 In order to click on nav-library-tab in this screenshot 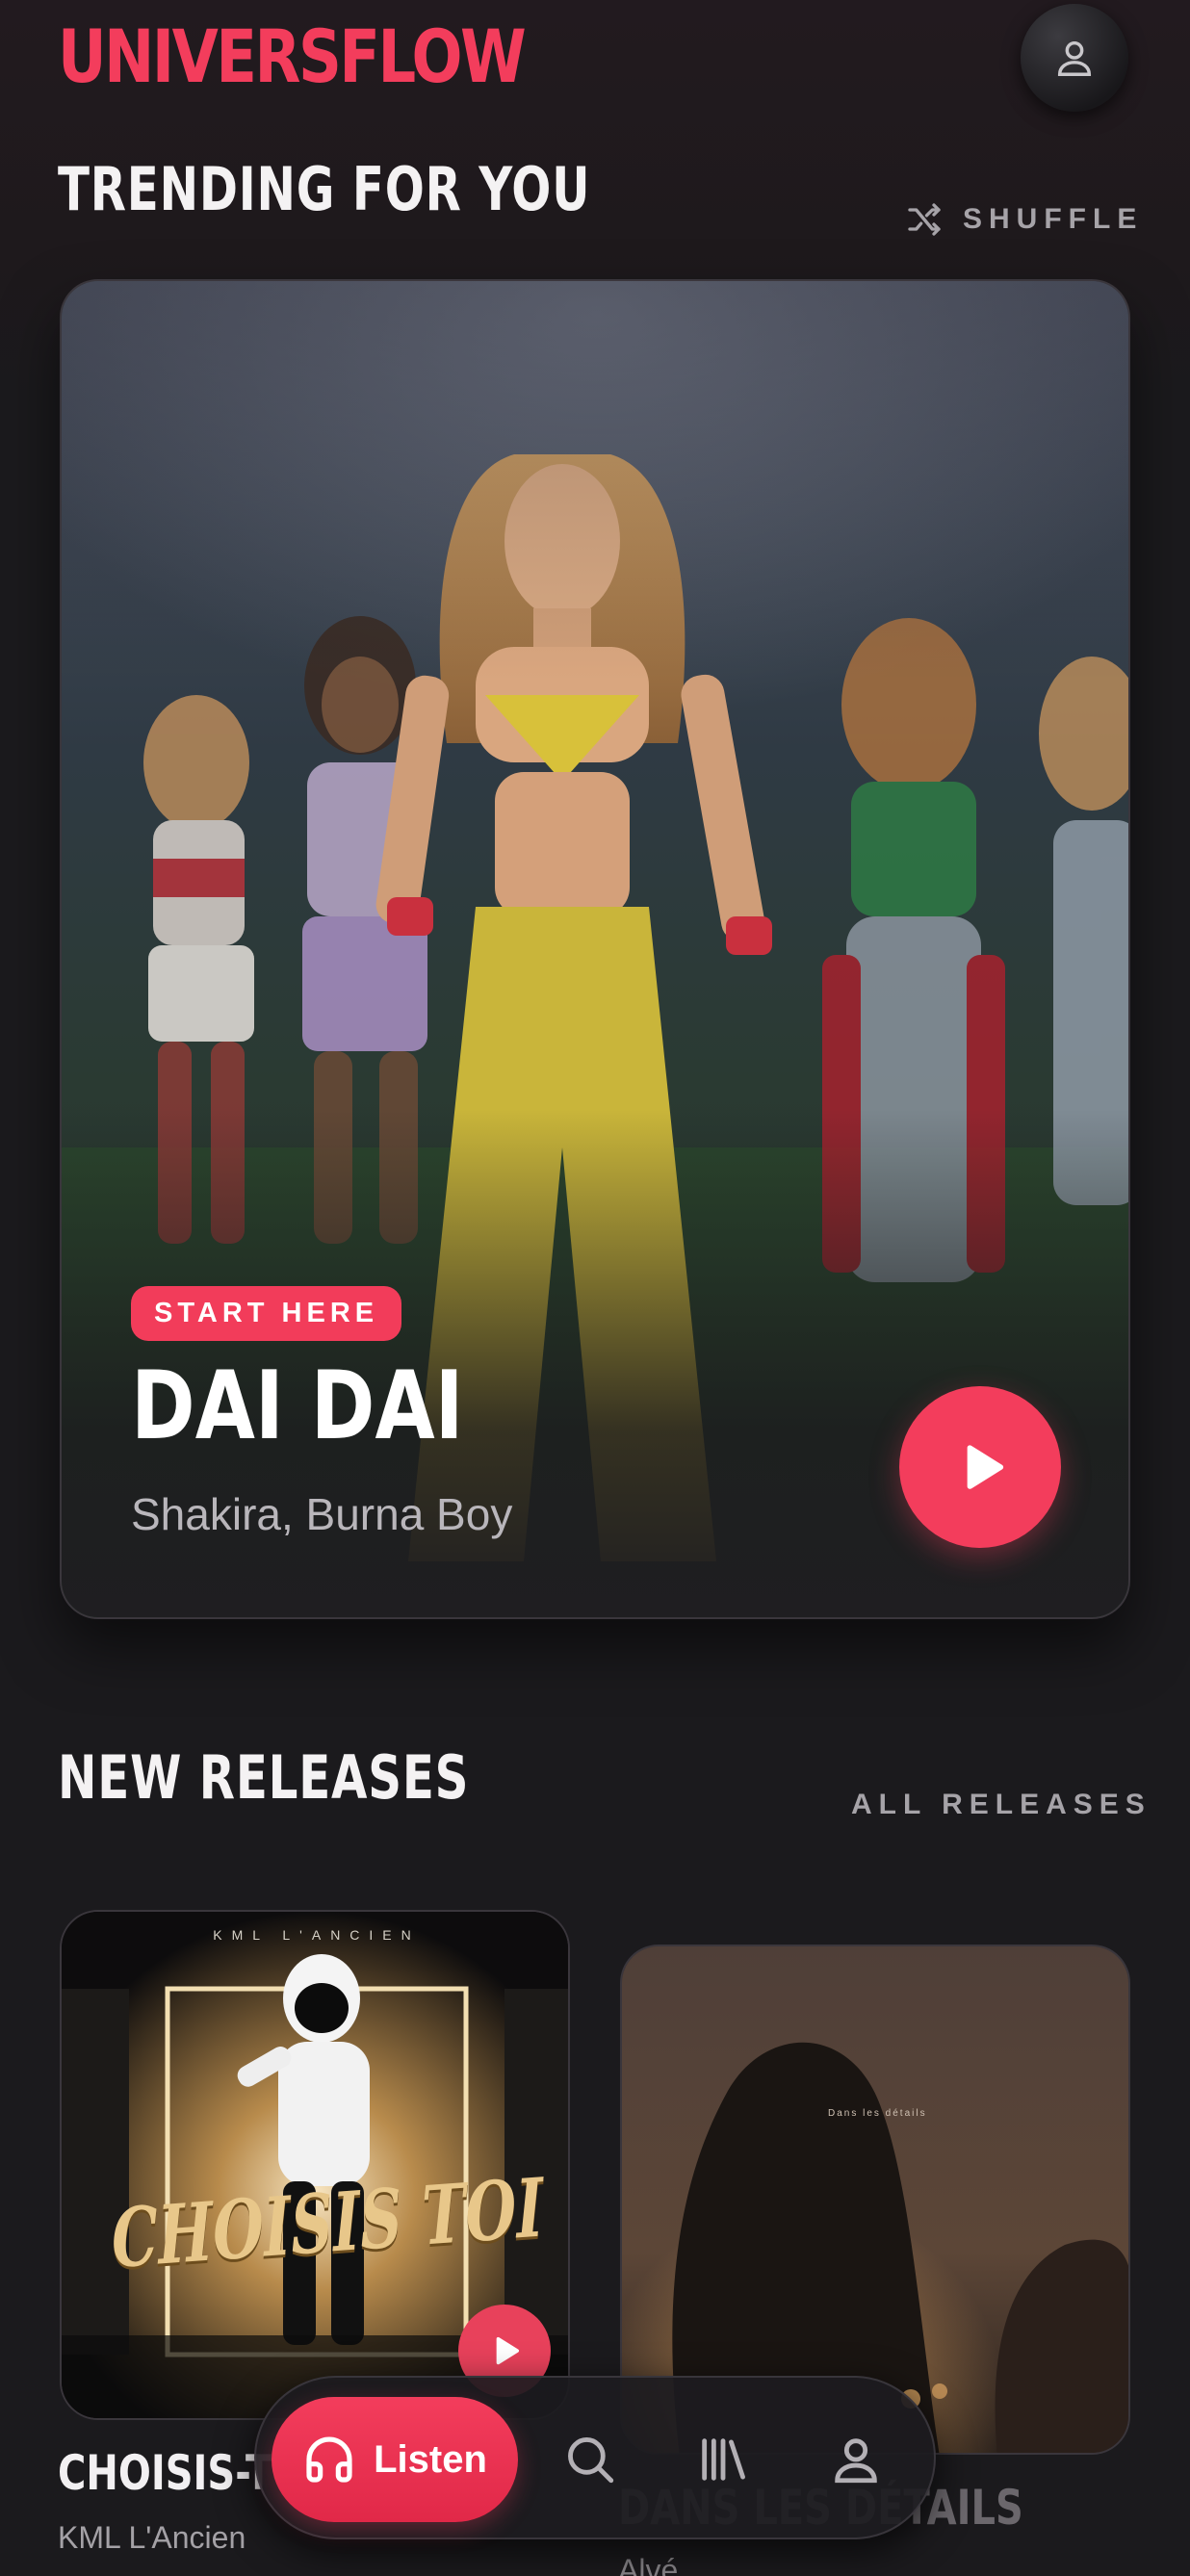, I will do `click(723, 2459)`.